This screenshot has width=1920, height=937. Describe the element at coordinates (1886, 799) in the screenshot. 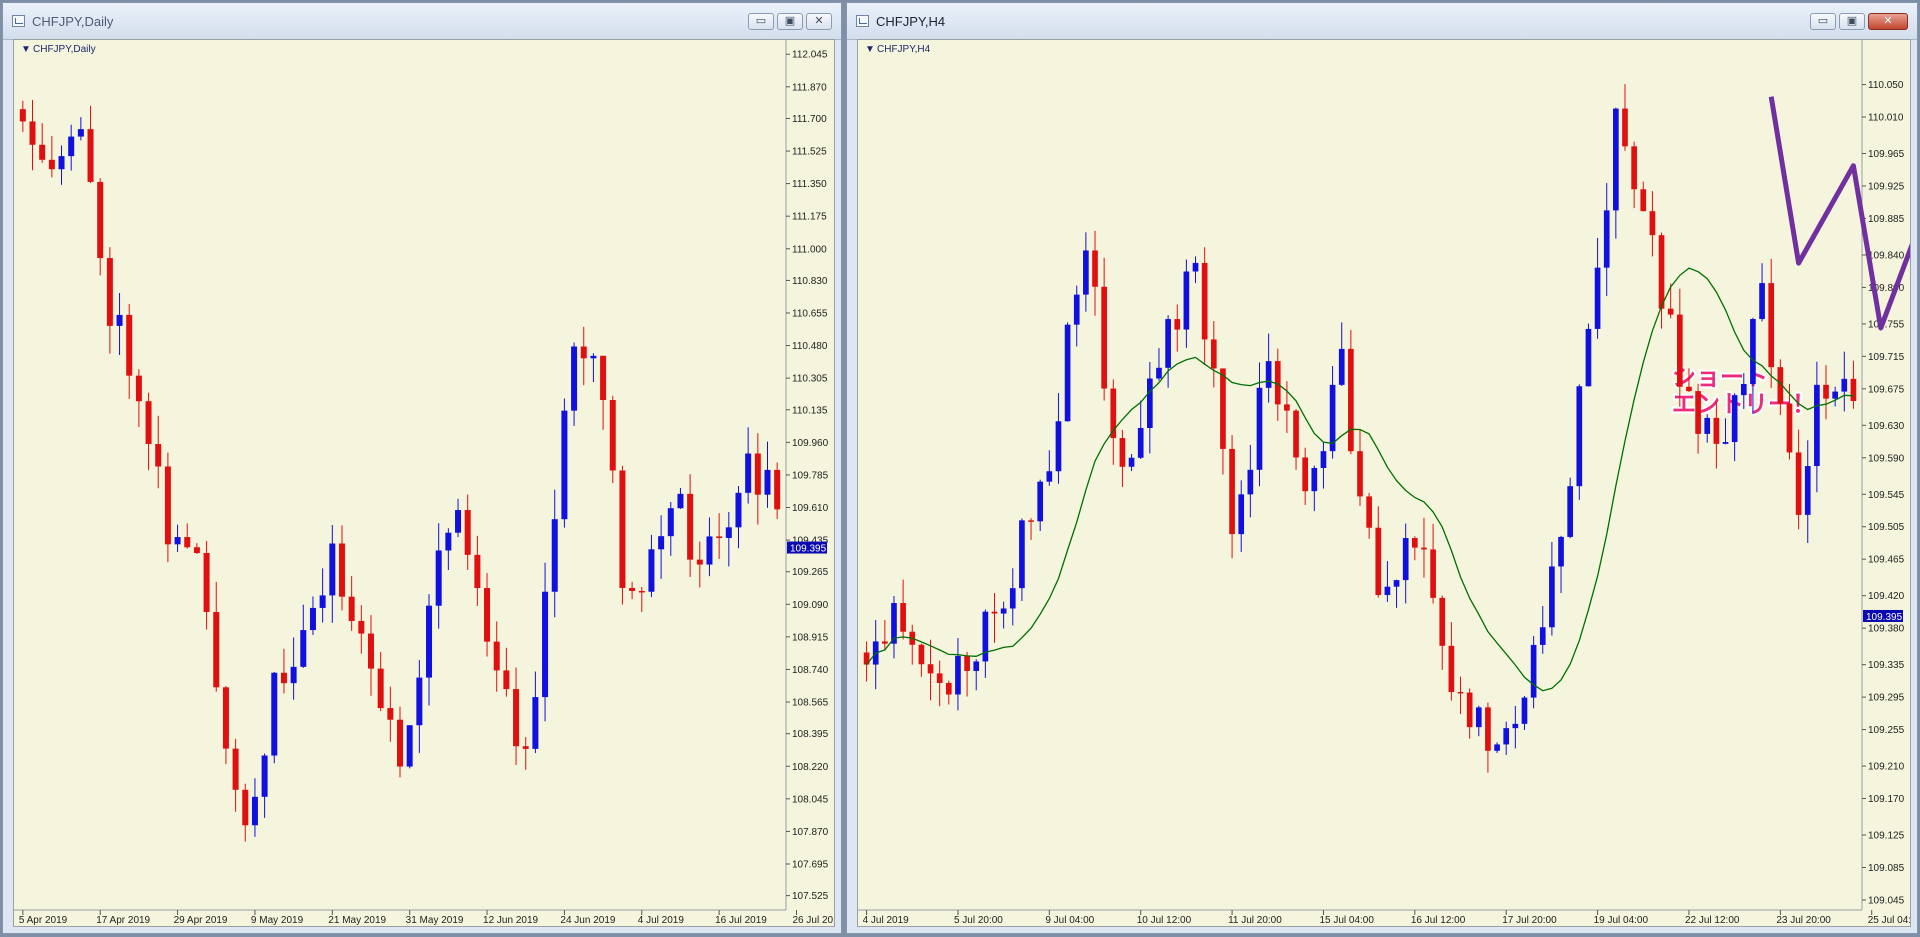

I see `price-tick-label: 109.170` at that location.